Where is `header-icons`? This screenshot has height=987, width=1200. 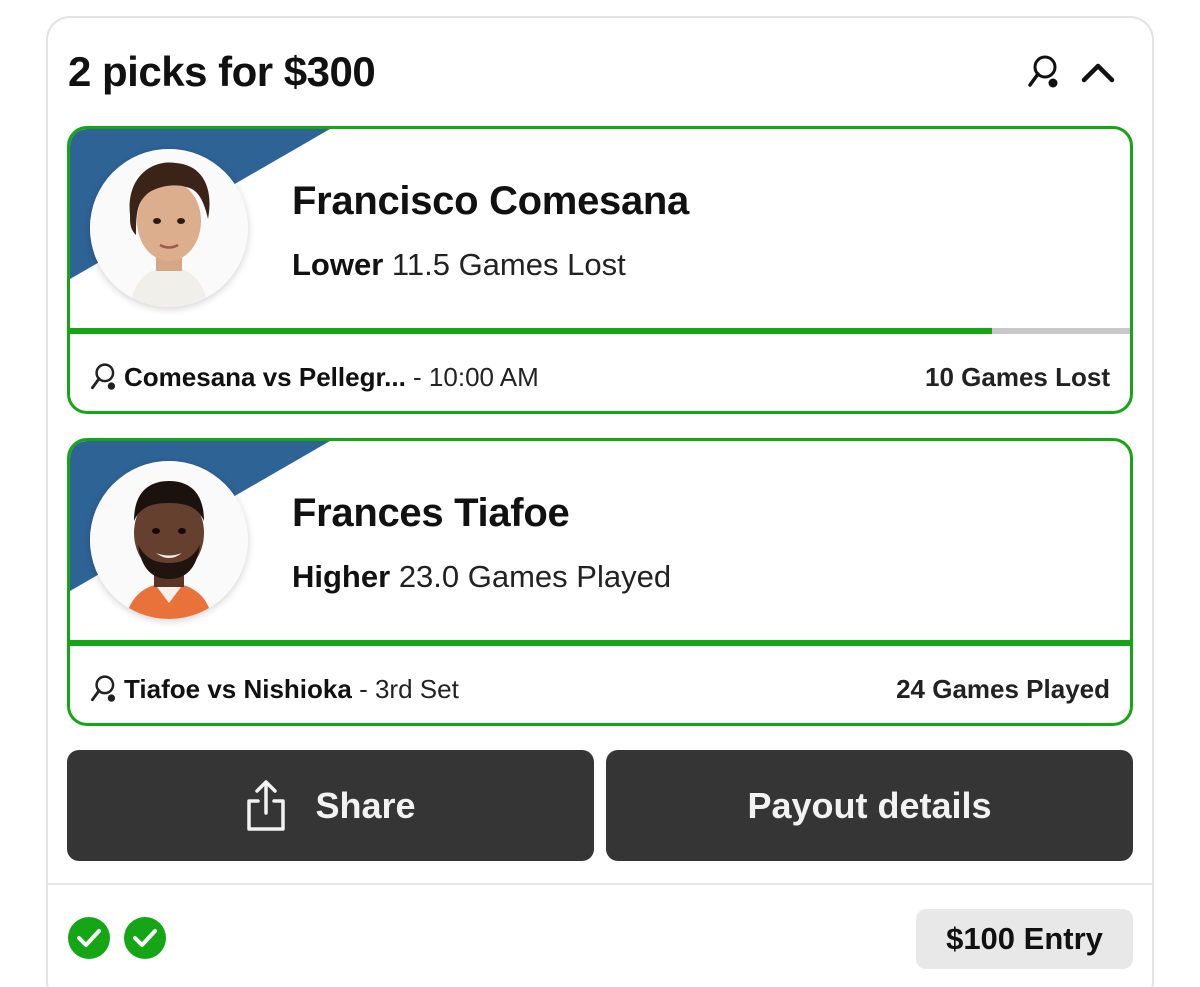
header-icons is located at coordinates (1078, 72).